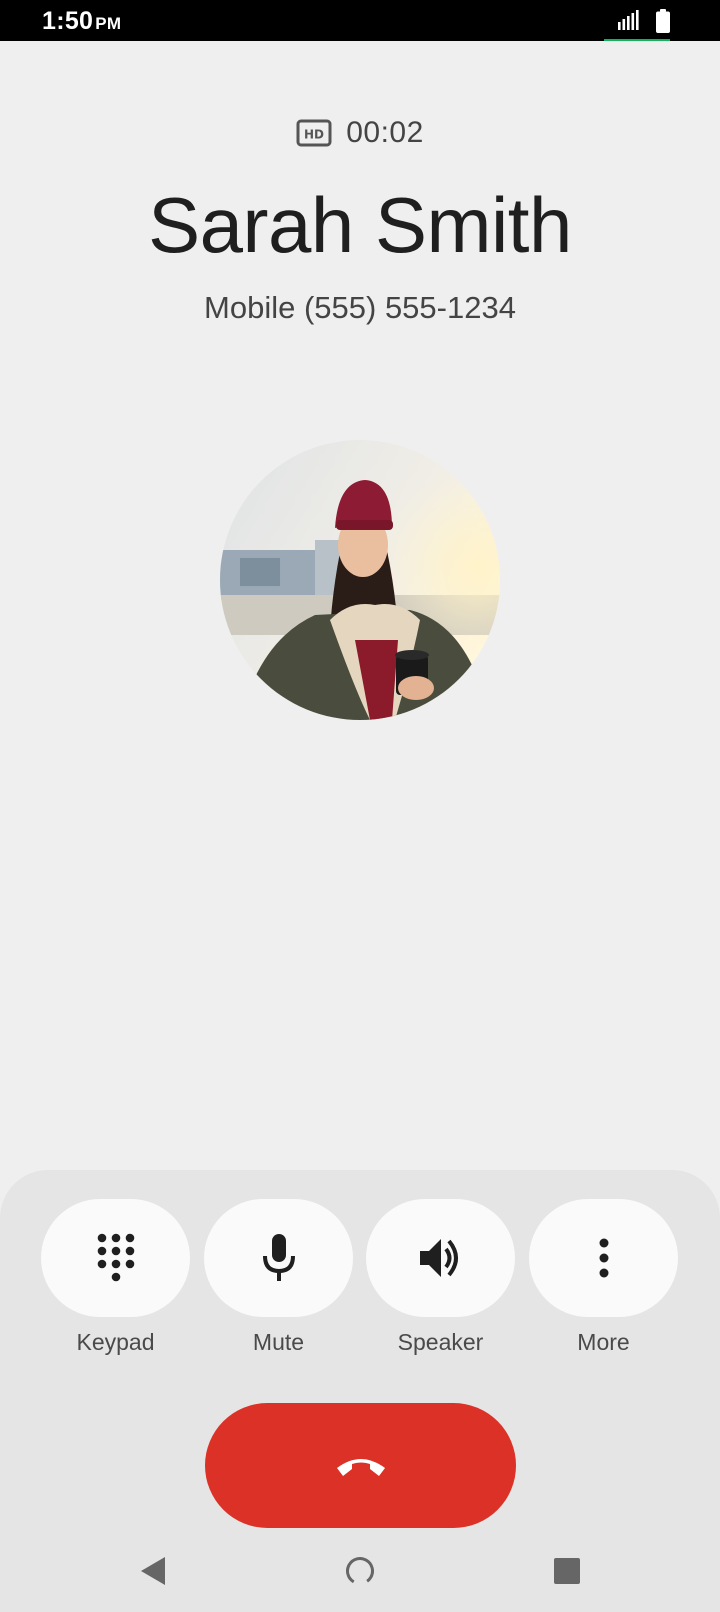  I want to click on end-call-icon, so click(360, 1467).